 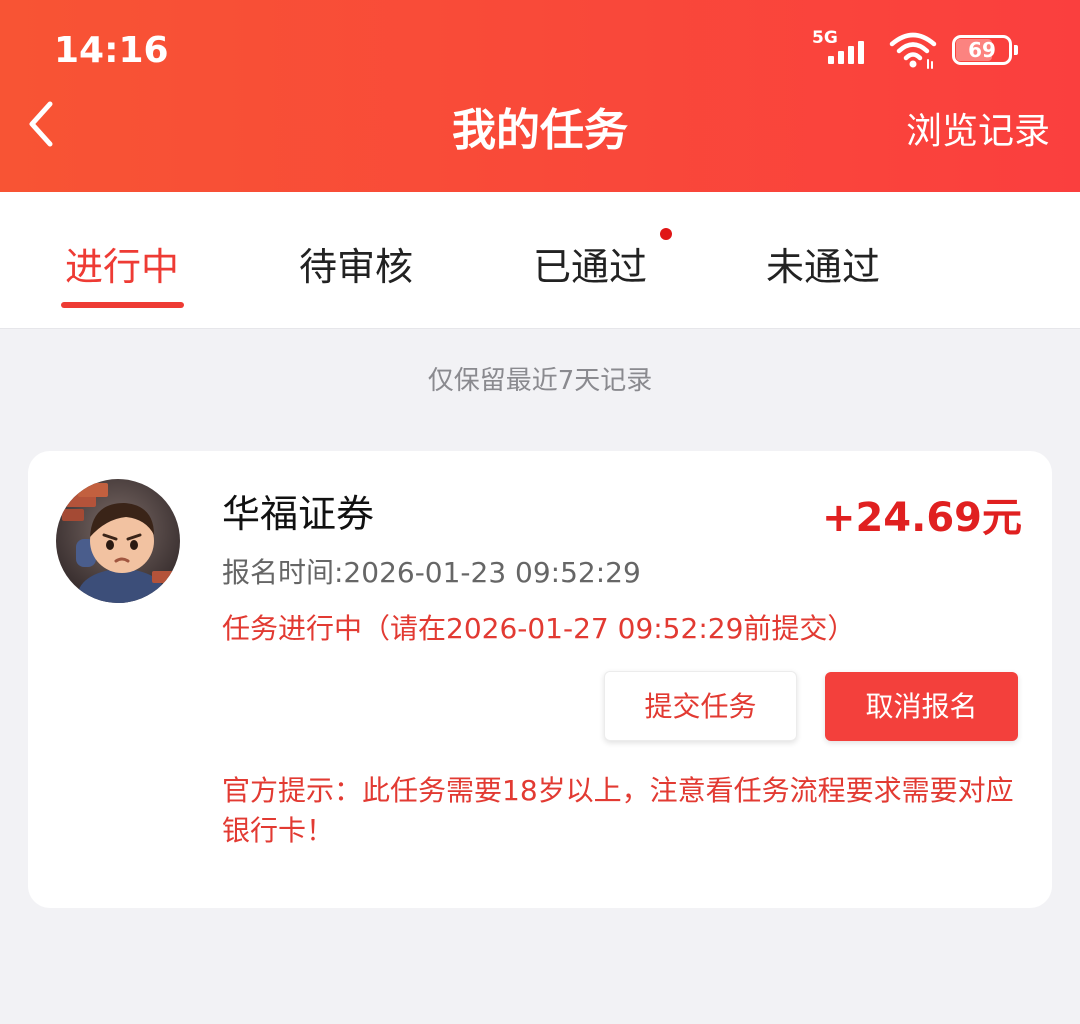 What do you see at coordinates (982, 50) in the screenshot?
I see `battery-level: 69` at bounding box center [982, 50].